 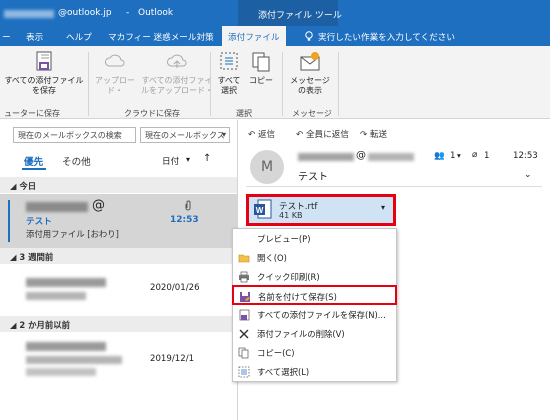 What do you see at coordinates (314, 352) in the screenshot?
I see `menu-item-copy: コピー(C)` at bounding box center [314, 352].